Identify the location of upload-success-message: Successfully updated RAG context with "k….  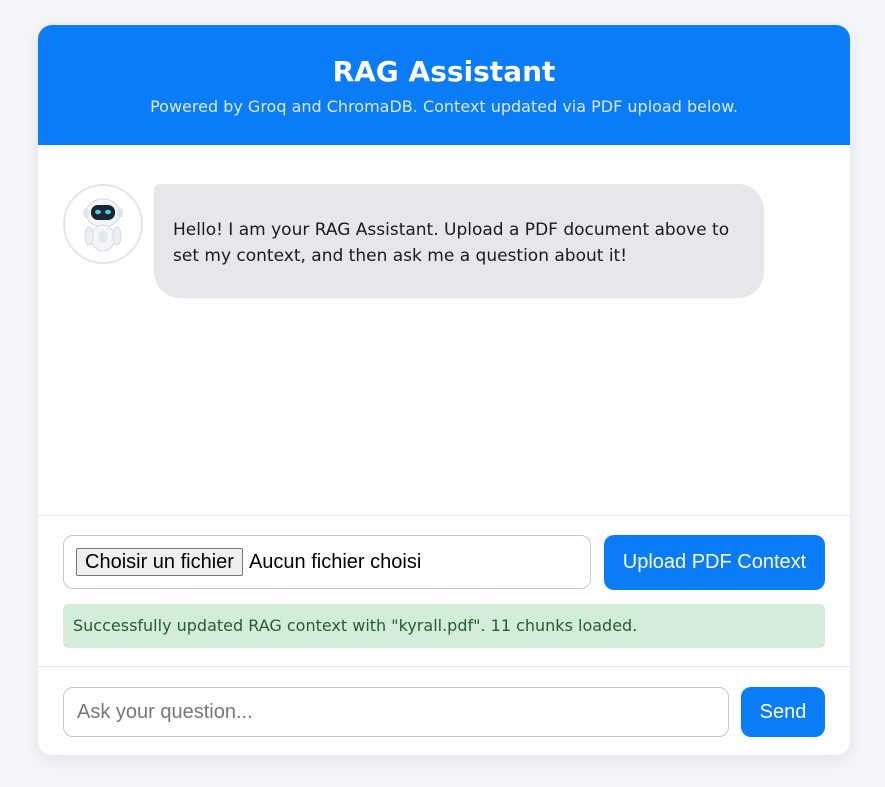
(444, 626).